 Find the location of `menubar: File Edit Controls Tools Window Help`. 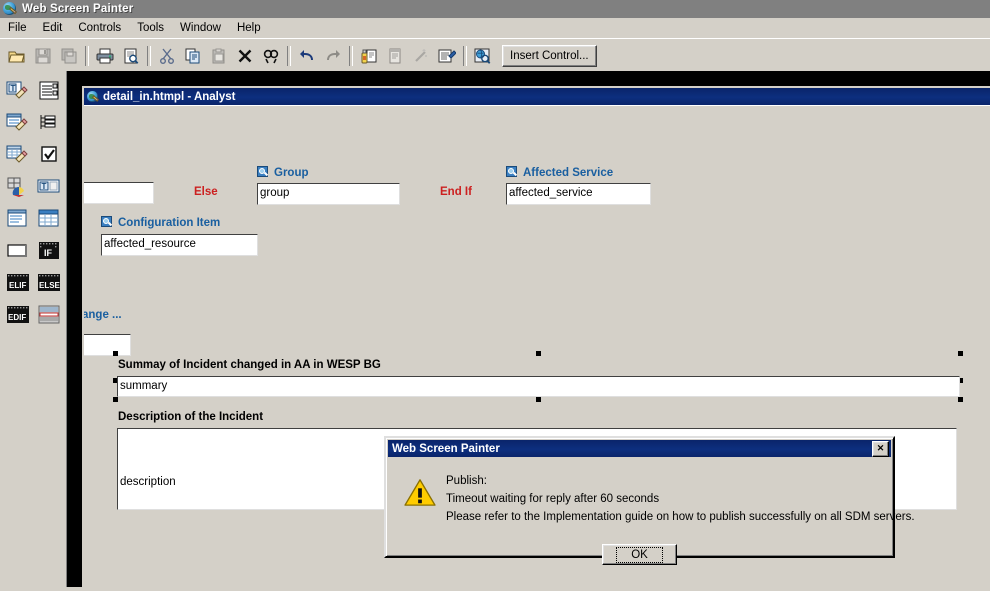

menubar: File Edit Controls Tools Window Help is located at coordinates (495, 28).